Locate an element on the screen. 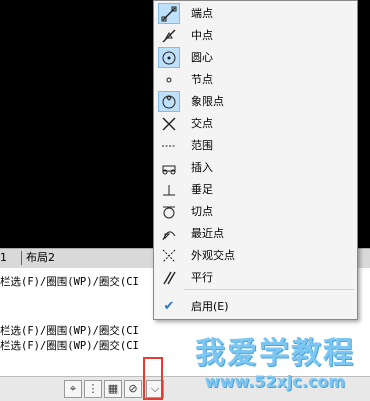  command-input is located at coordinates (77, 367).